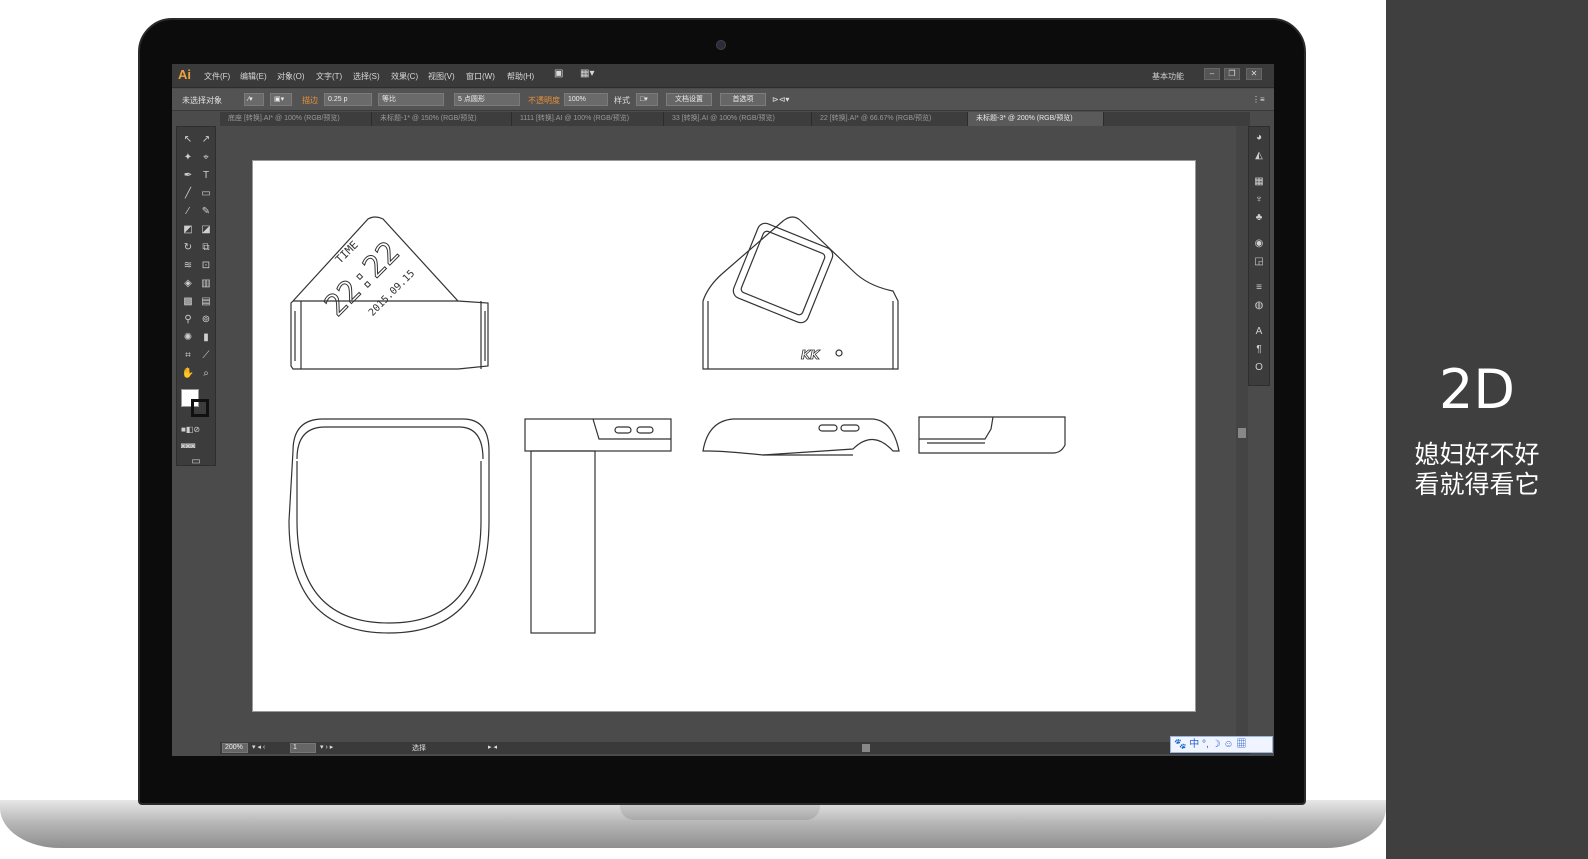  I want to click on lasso-tool-icon: ⌖, so click(206, 158).